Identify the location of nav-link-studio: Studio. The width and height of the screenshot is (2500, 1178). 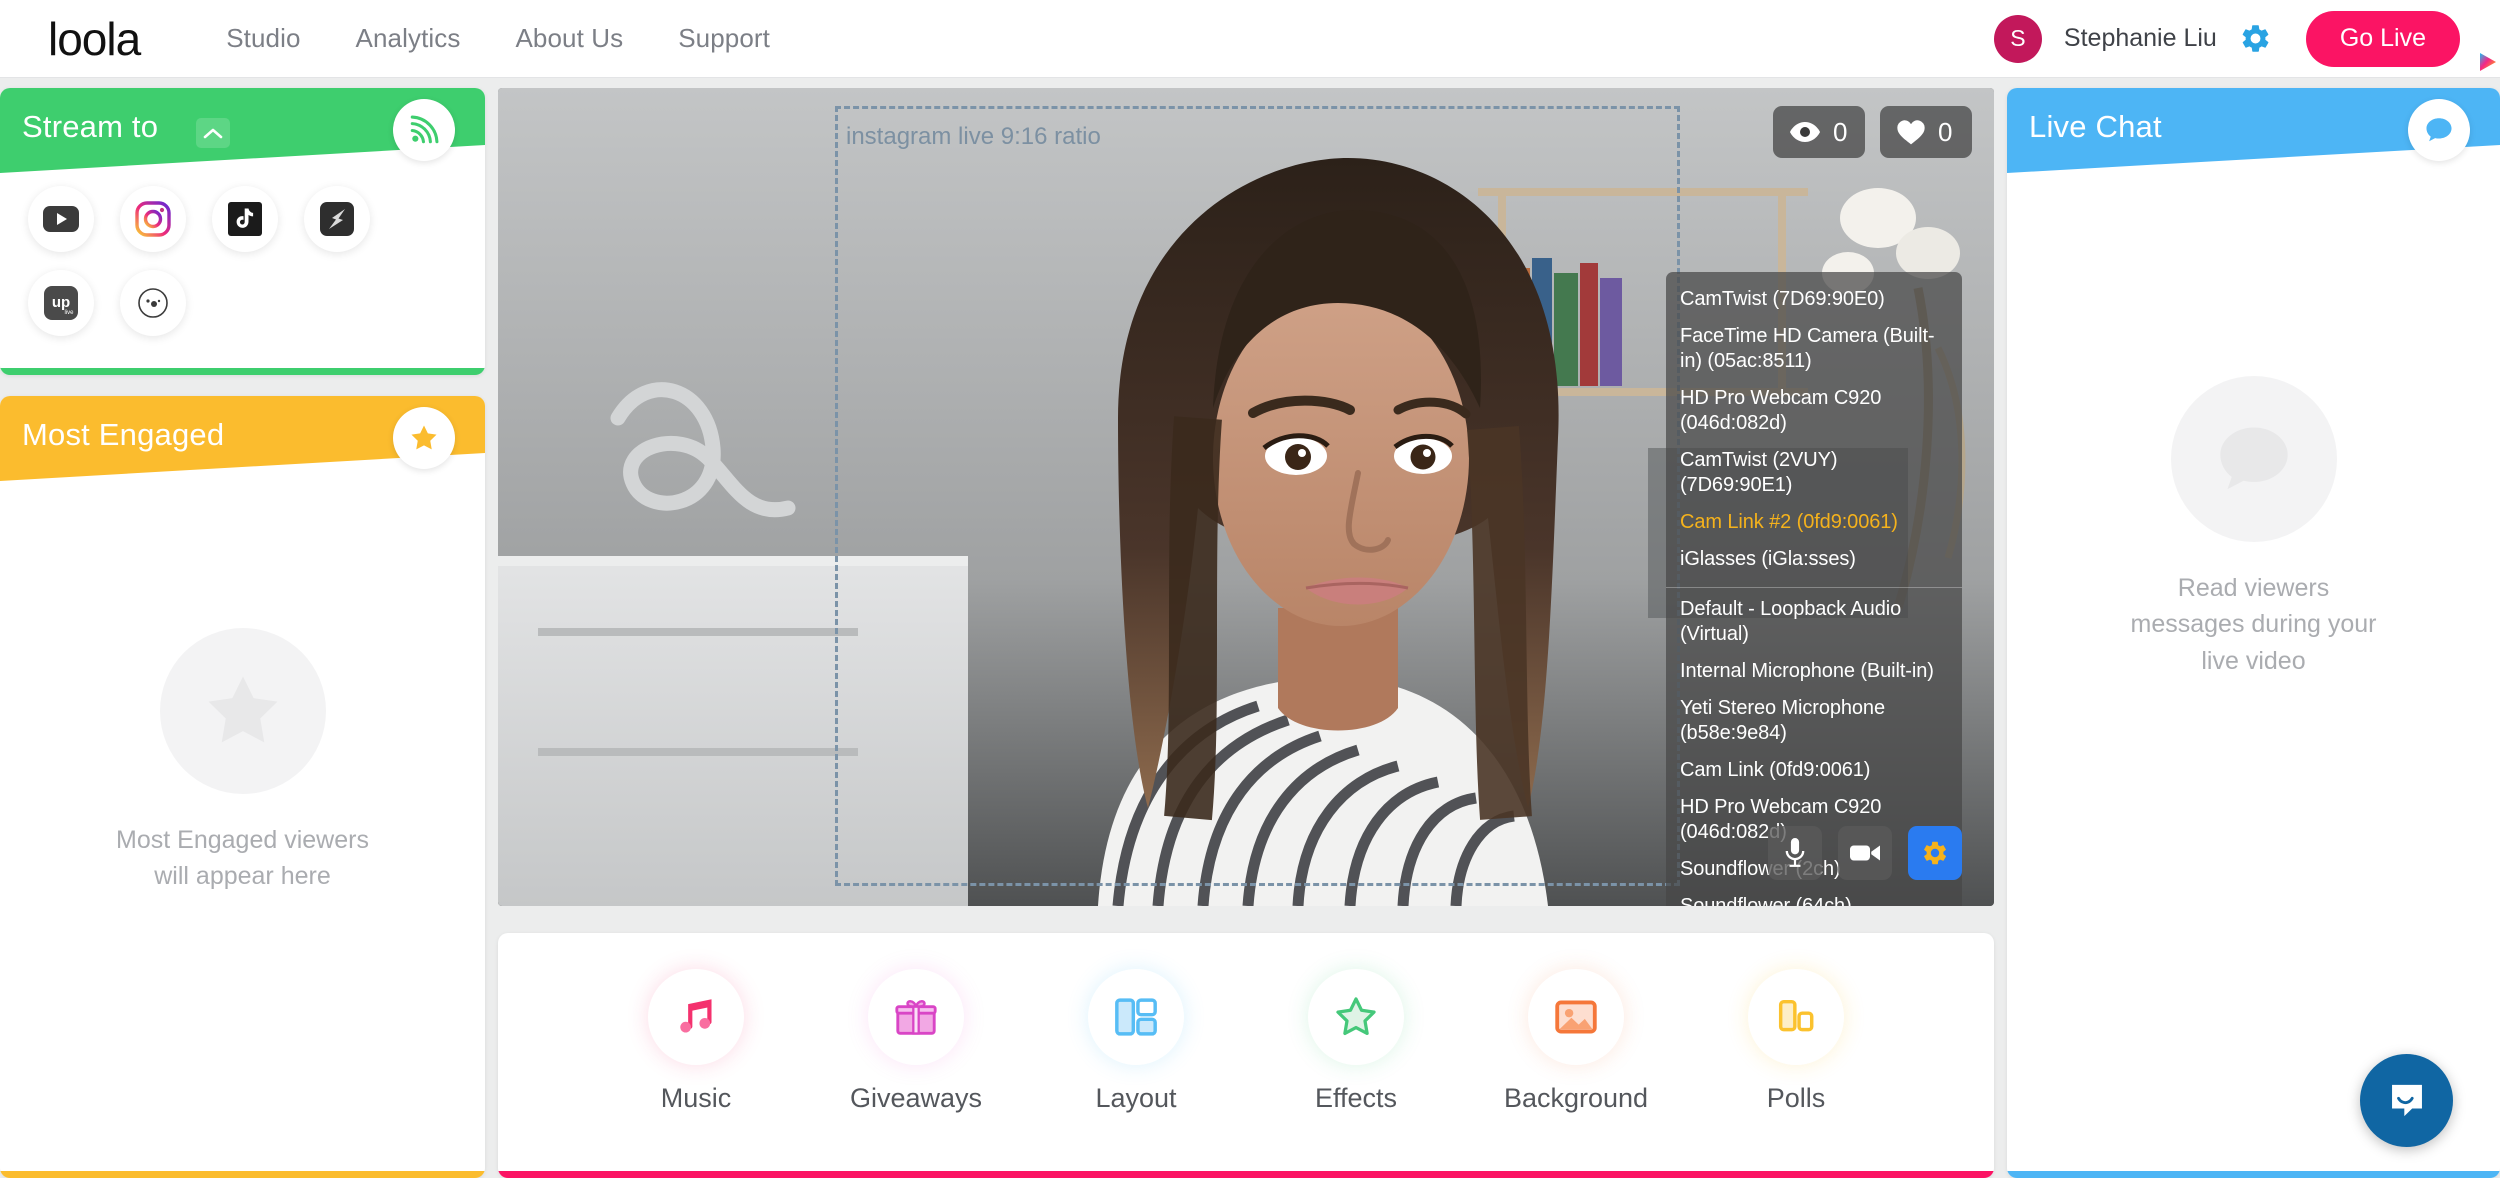
(263, 38).